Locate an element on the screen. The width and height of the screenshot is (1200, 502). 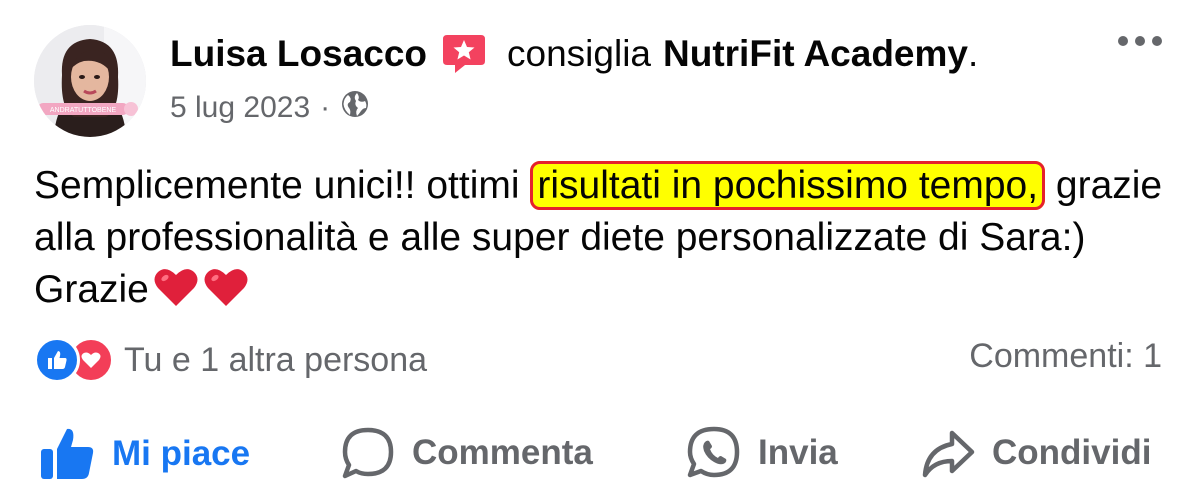
author-name: Luisa Losacco is located at coordinates (298, 54).